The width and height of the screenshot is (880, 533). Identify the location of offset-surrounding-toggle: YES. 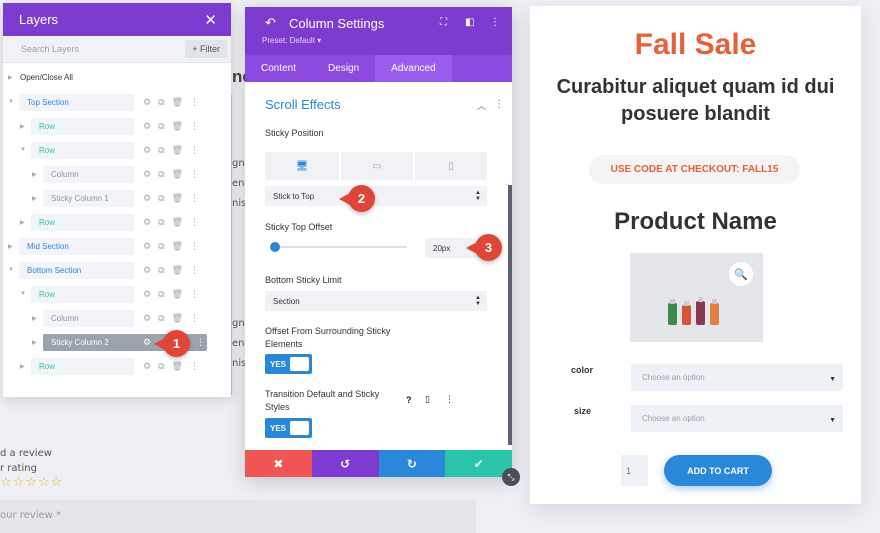
(288, 364).